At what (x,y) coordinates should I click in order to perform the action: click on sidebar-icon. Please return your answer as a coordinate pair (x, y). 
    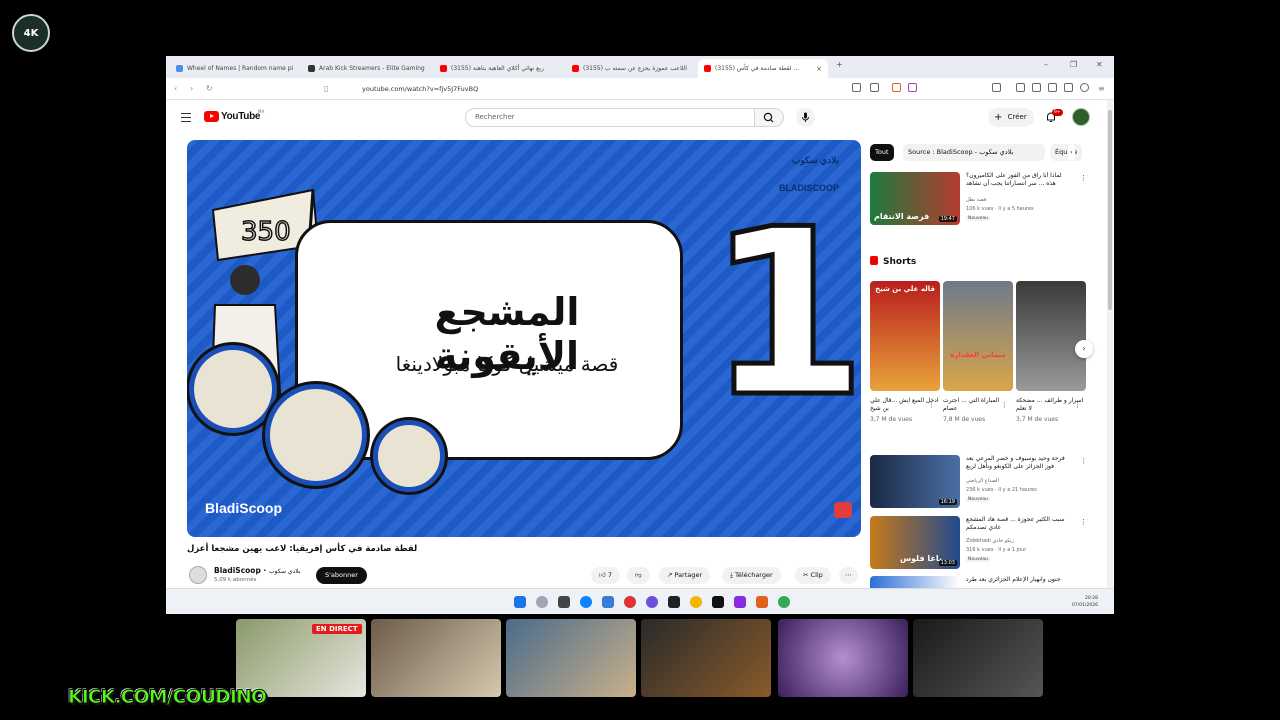
    Looking at the image, I should click on (1020, 87).